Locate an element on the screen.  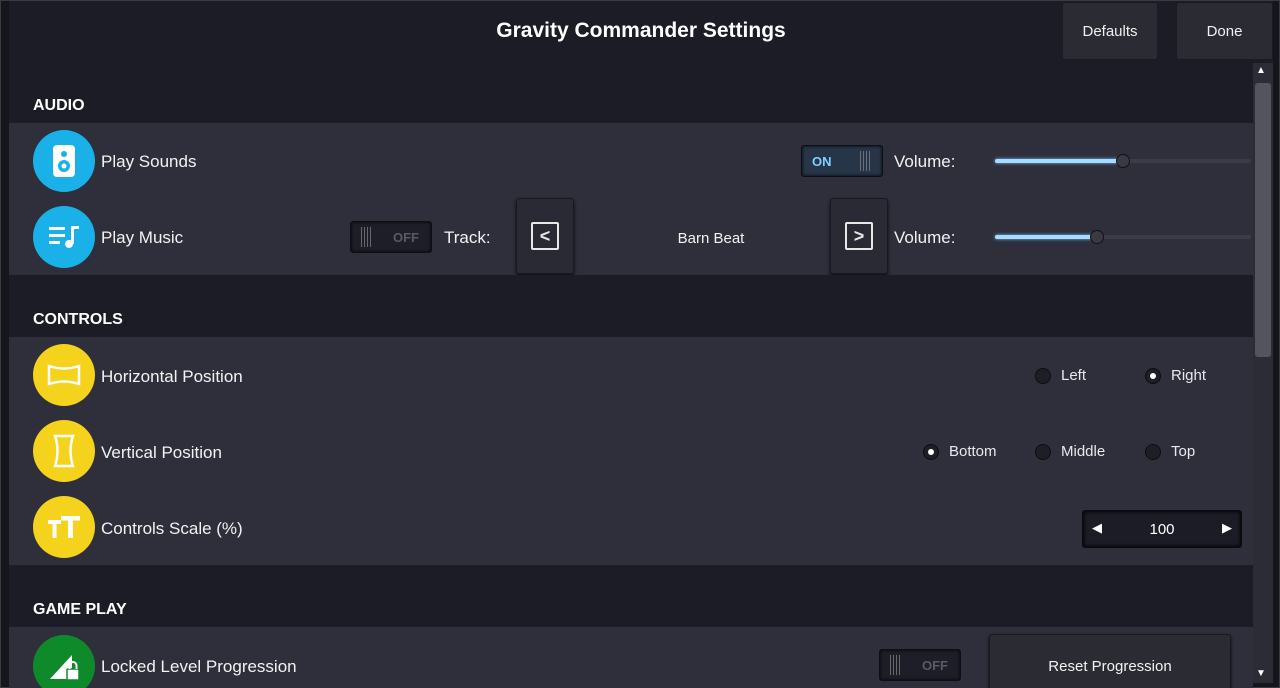
play-sounds-toggle: ON is located at coordinates (842, 161).